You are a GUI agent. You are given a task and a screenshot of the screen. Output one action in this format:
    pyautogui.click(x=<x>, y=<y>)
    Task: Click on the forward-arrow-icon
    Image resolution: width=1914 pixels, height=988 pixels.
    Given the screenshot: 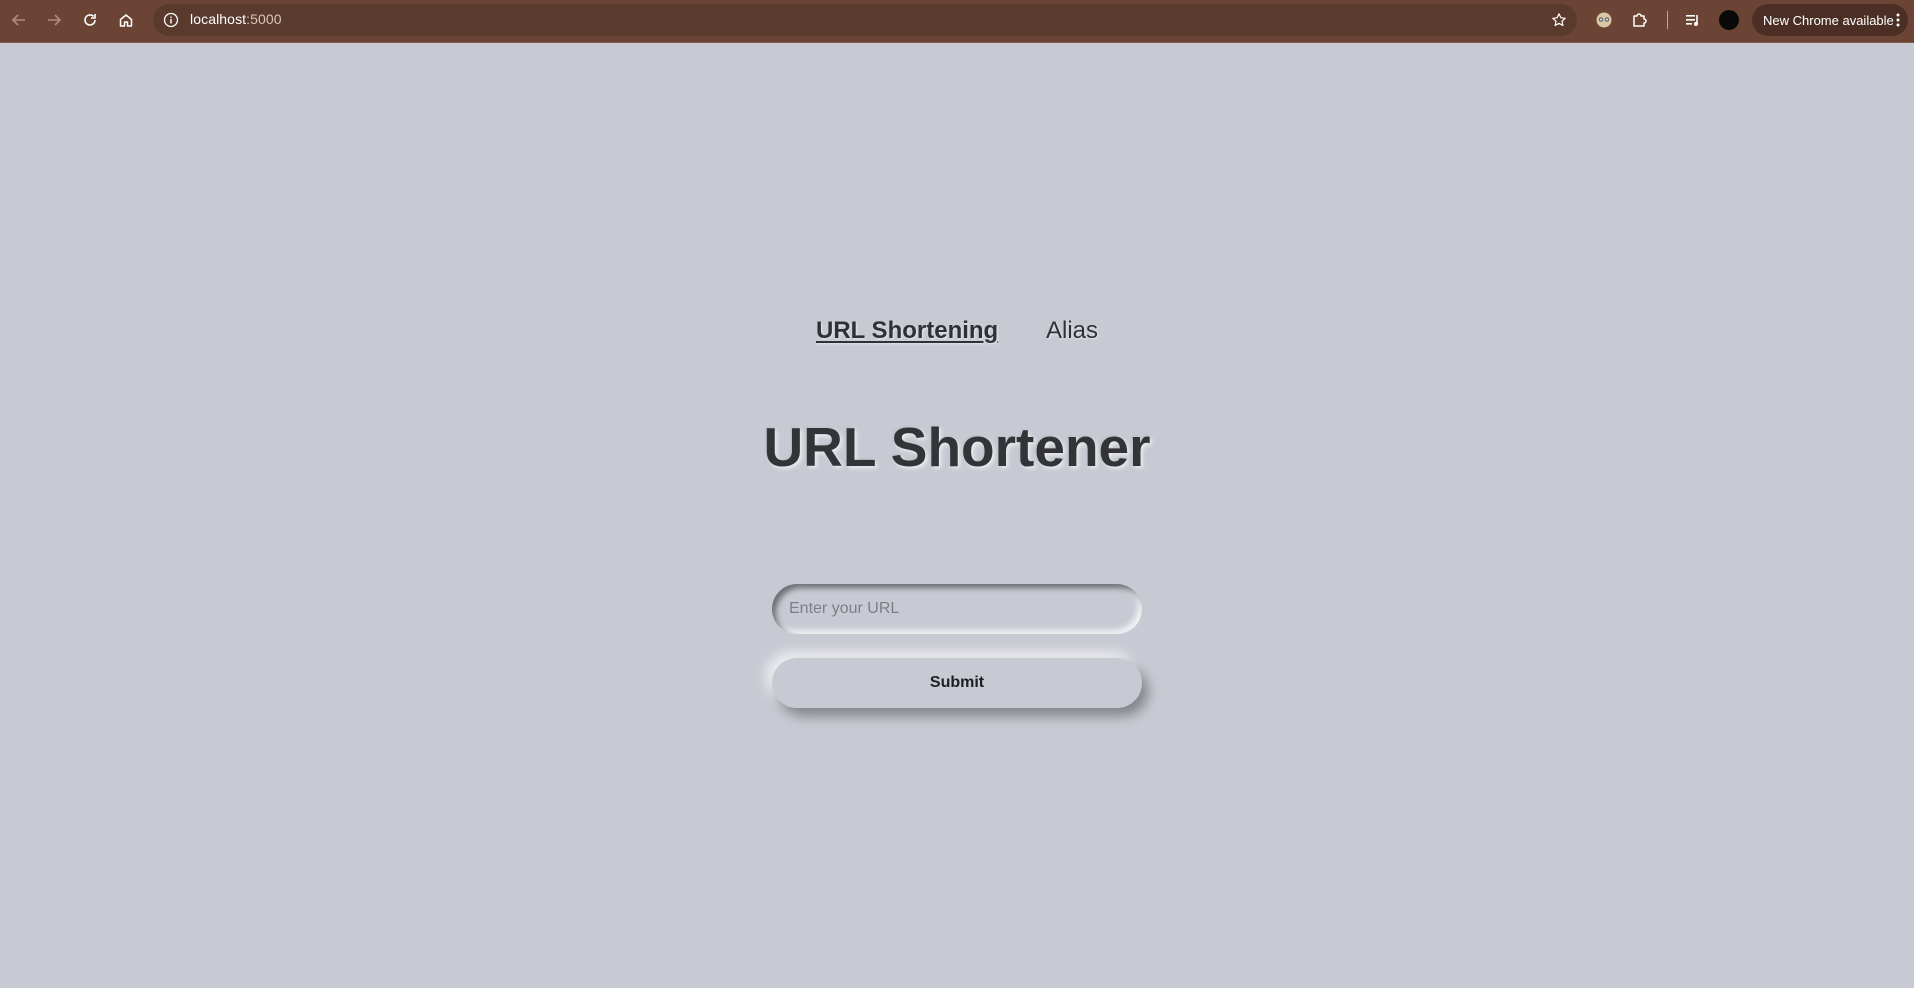 What is the action you would take?
    pyautogui.click(x=55, y=20)
    